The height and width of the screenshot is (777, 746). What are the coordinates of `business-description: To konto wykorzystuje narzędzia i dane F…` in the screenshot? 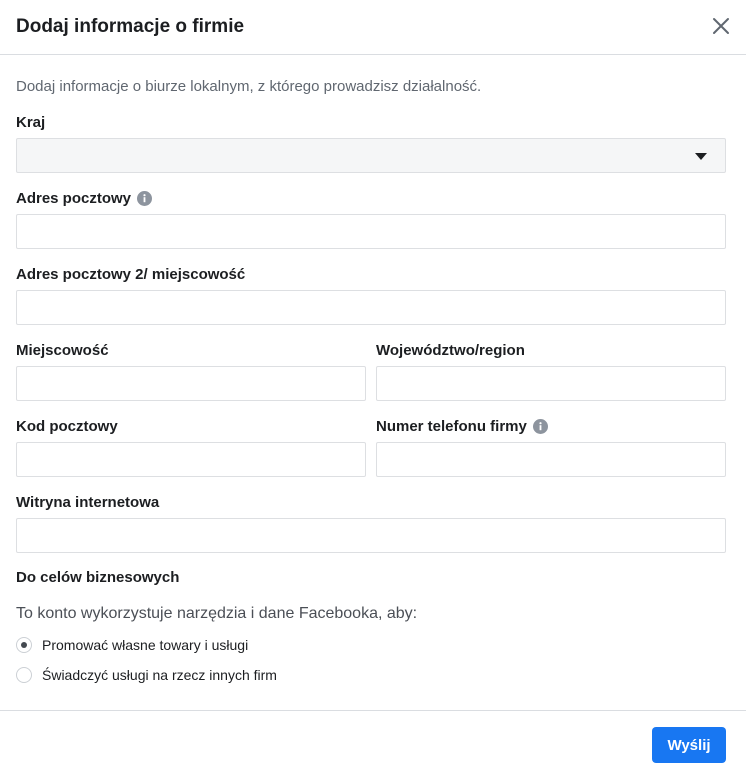 It's located at (217, 613).